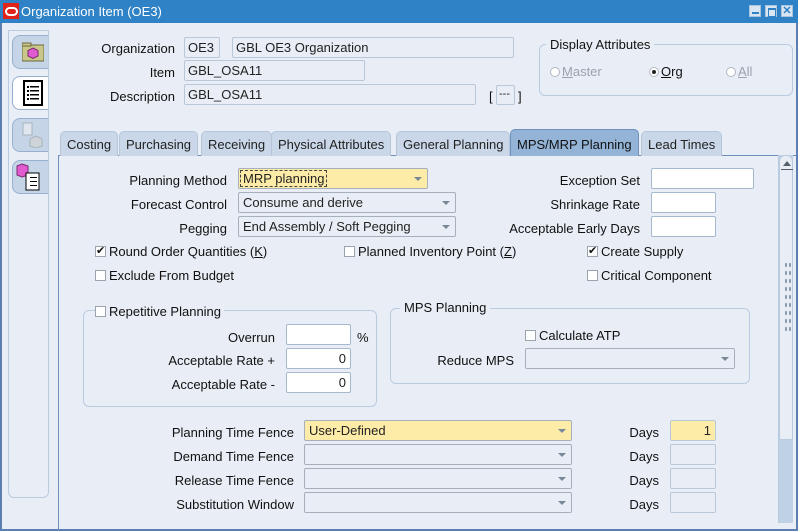  Describe the element at coordinates (453, 143) in the screenshot. I see `tab-general-planning: General Planning` at that location.